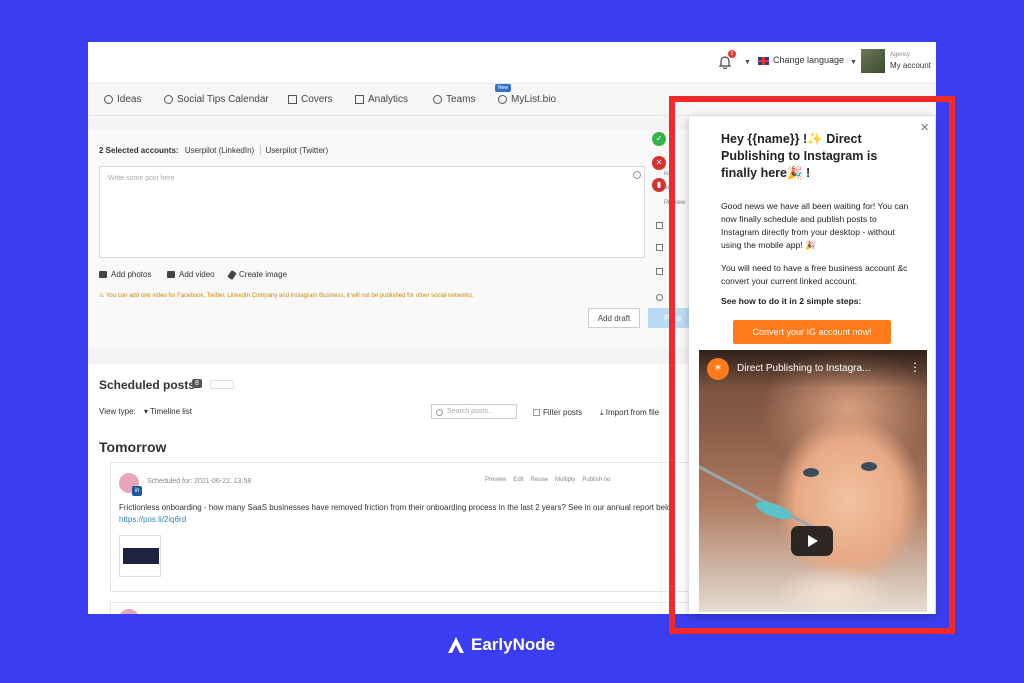  Describe the element at coordinates (223, 99) in the screenshot. I see `nav-item-label: Social Tips Calendar` at that location.